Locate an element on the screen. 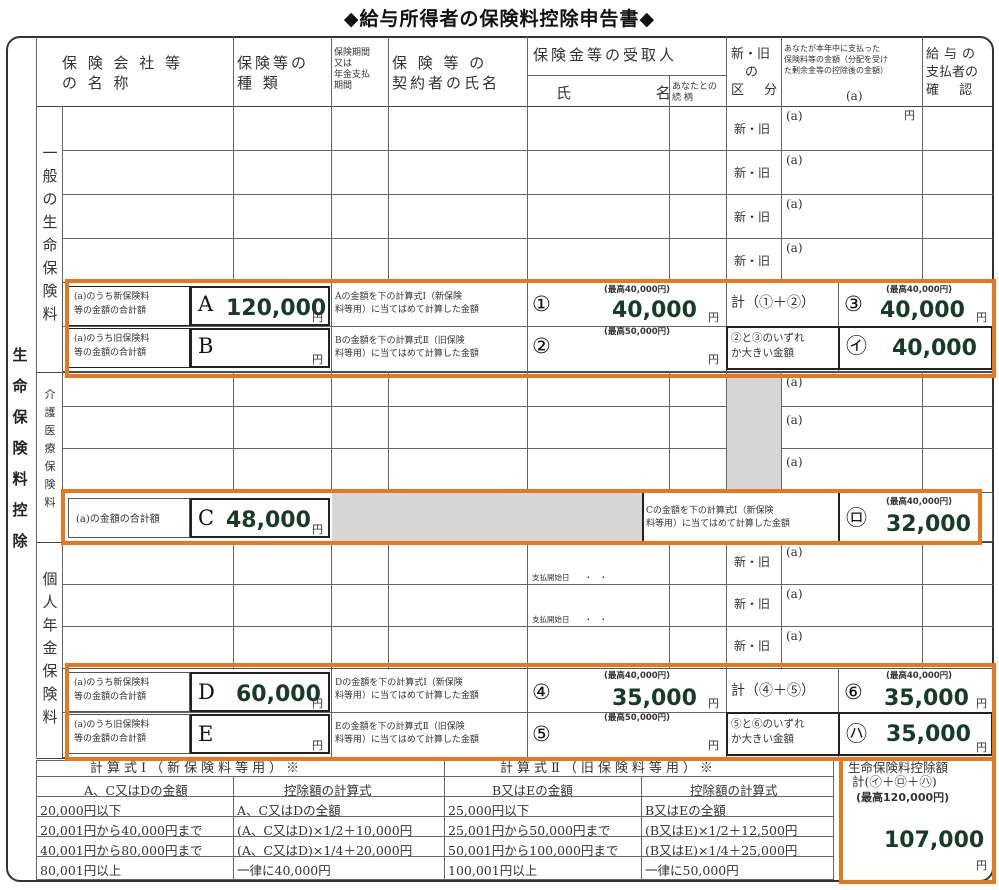 This screenshot has width=999, height=890. formula1-title: 計算式Ⅰ（新保険料等用）※ is located at coordinates (197, 768).